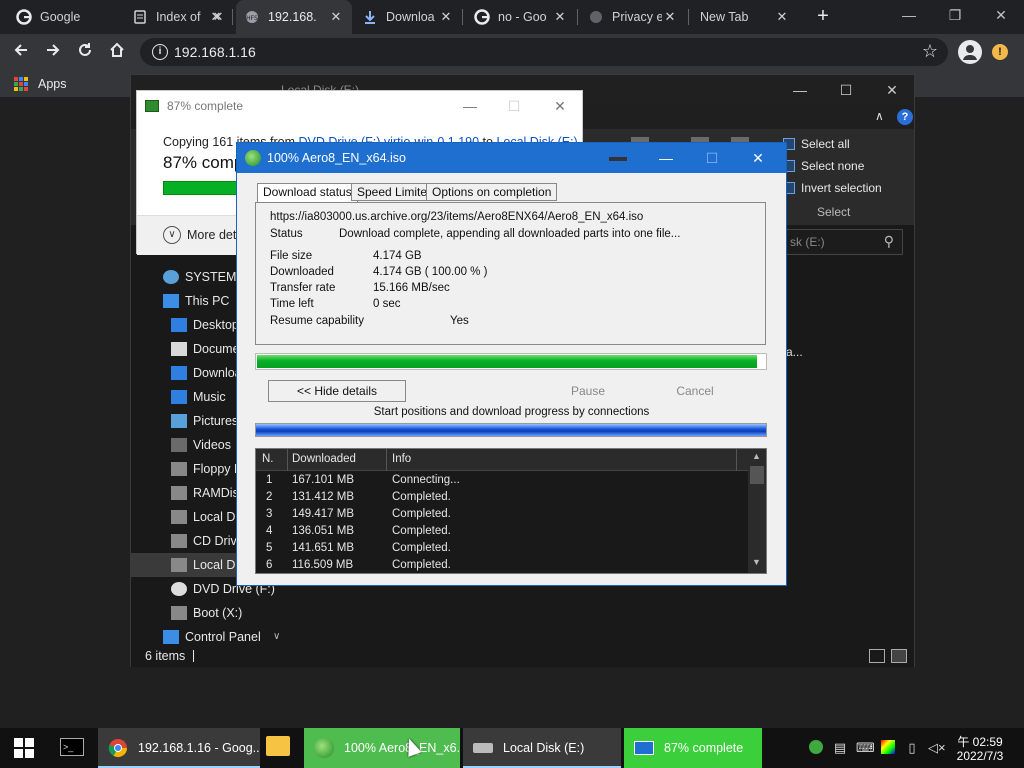  Describe the element at coordinates (879, 116) in the screenshot. I see `chevron-up-icon: ∧` at that location.